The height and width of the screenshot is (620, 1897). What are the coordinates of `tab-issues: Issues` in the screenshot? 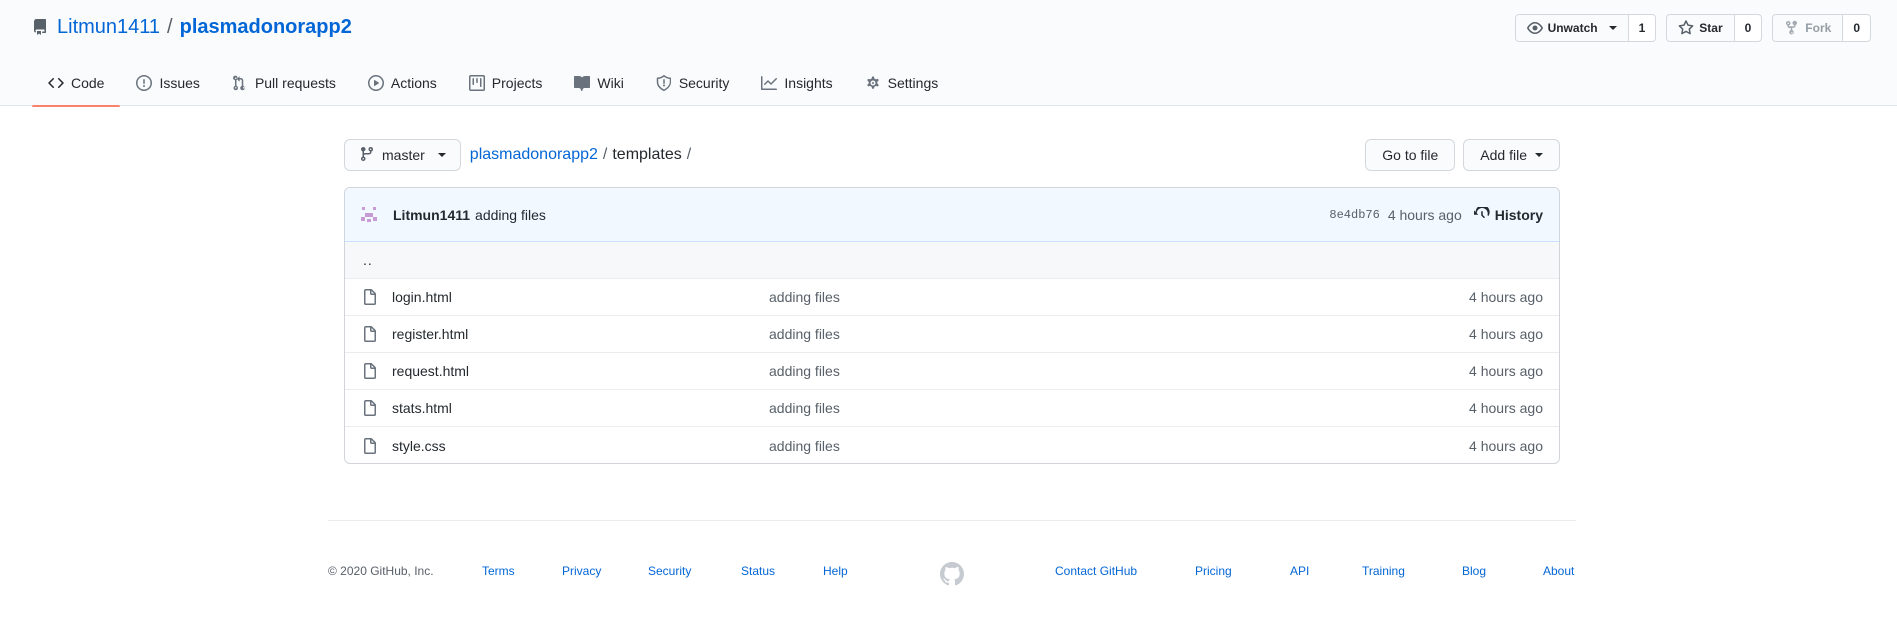 It's located at (167, 83).